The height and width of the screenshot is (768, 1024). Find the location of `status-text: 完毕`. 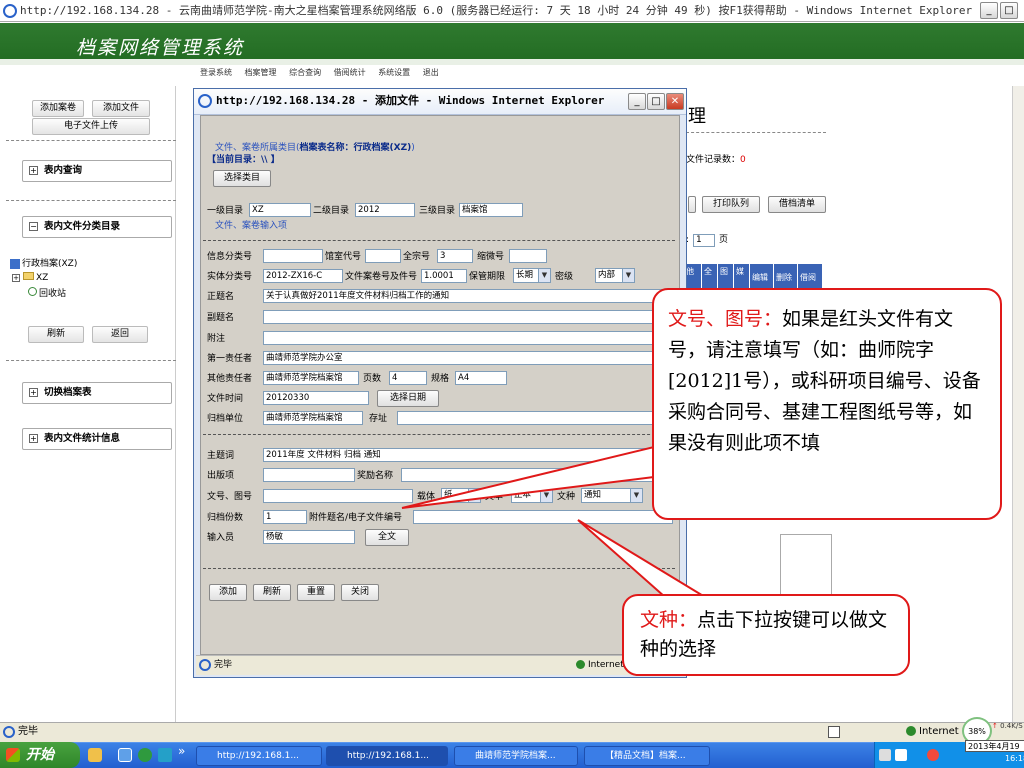

status-text: 完毕 is located at coordinates (28, 731).